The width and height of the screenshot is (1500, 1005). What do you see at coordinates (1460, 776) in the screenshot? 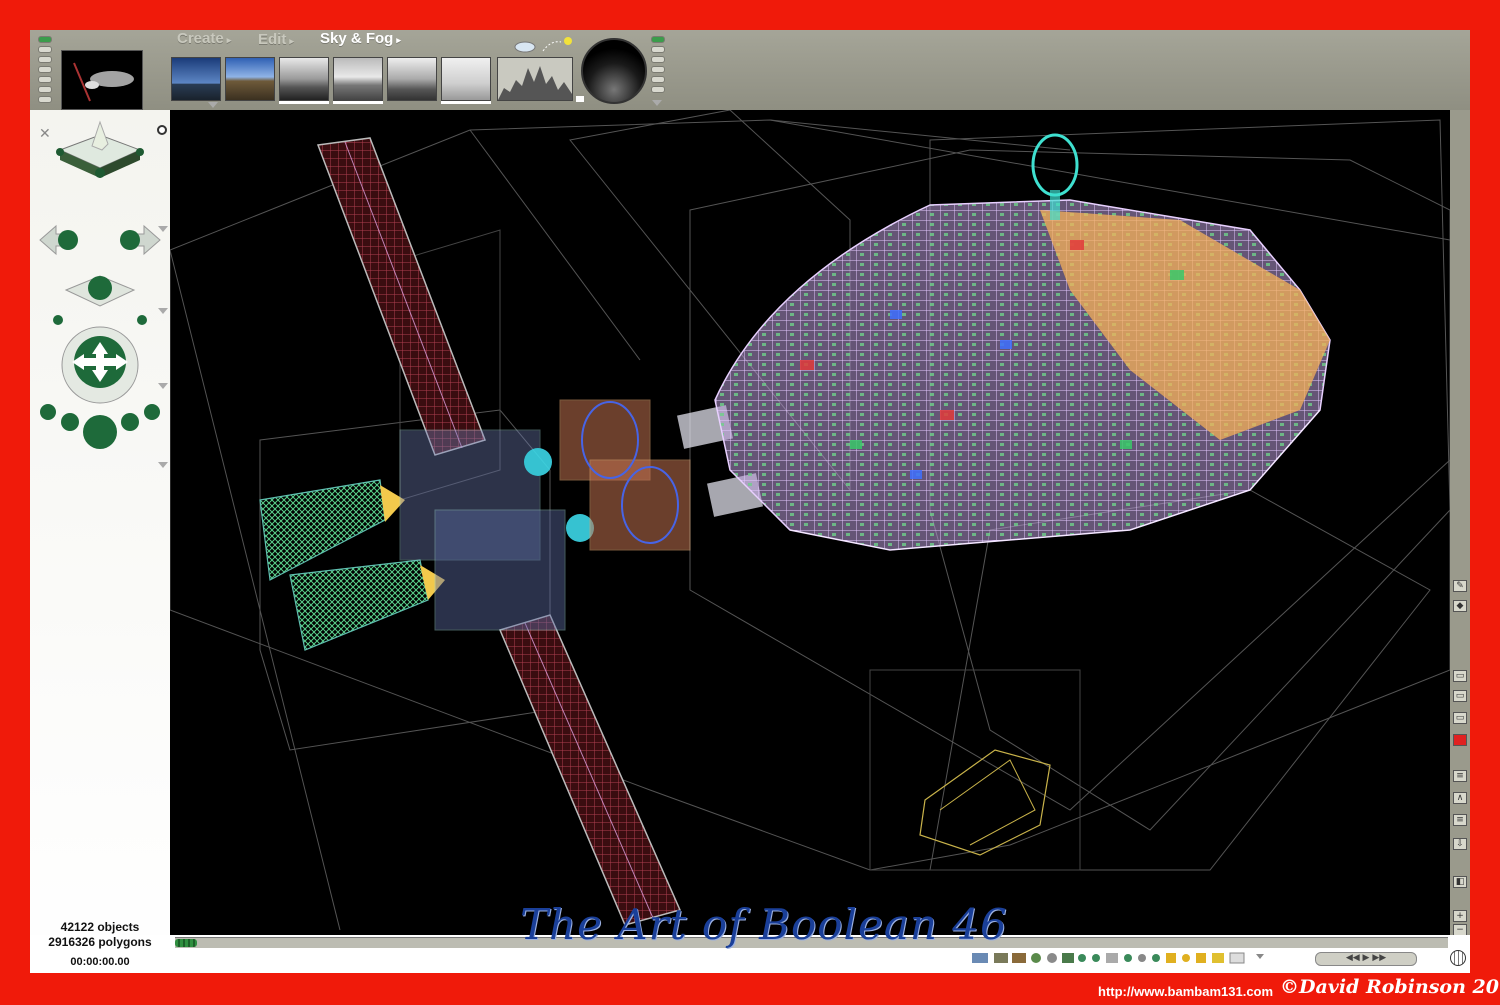
I see `list-icon: ≡` at bounding box center [1460, 776].